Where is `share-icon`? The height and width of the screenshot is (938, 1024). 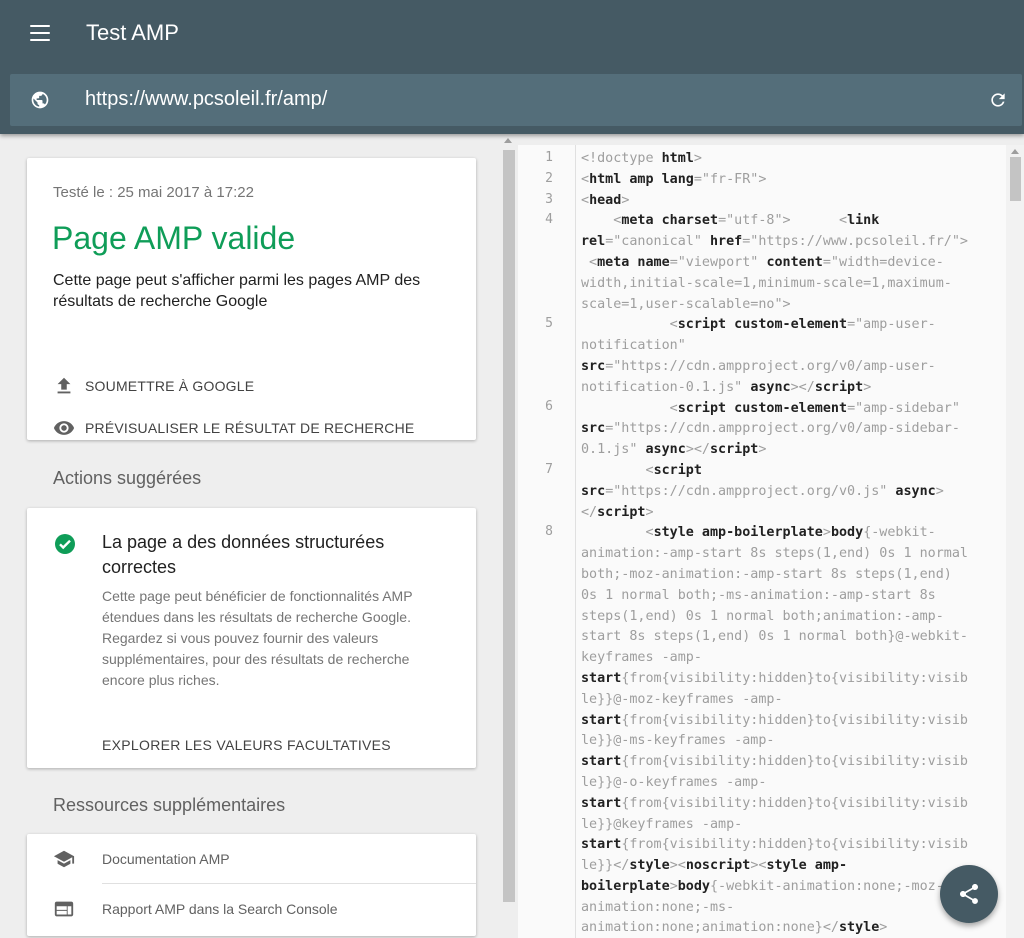 share-icon is located at coordinates (969, 894).